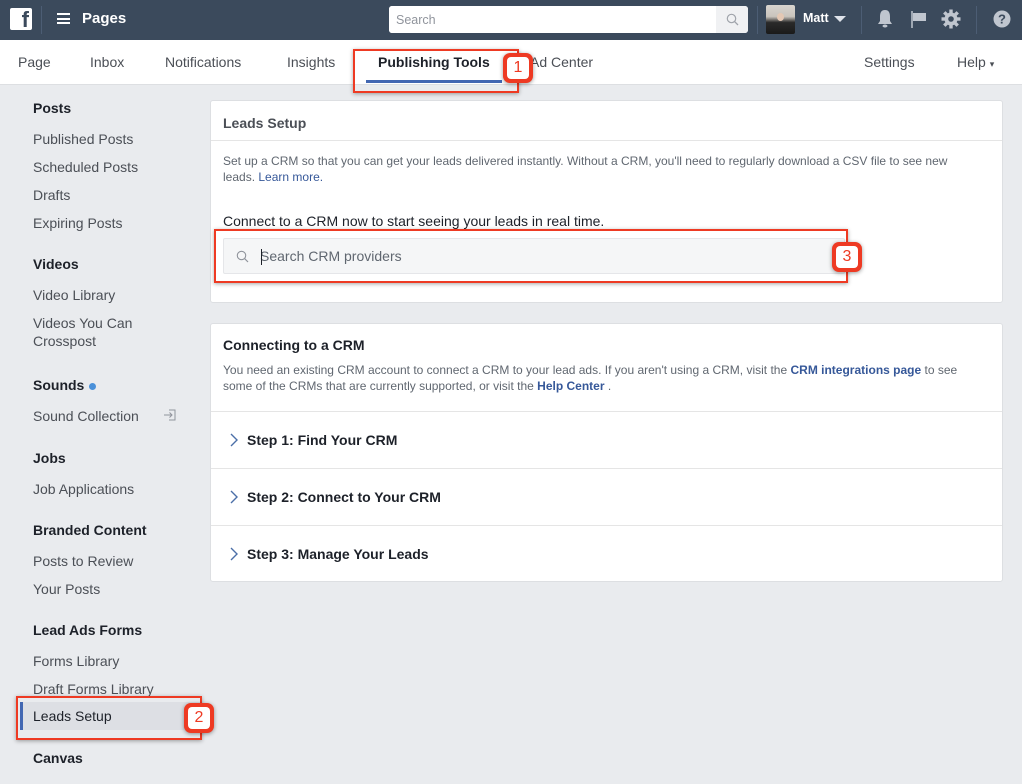  Describe the element at coordinates (86, 416) in the screenshot. I see `sidebar-item-sound-collection: Sound Collection` at that location.